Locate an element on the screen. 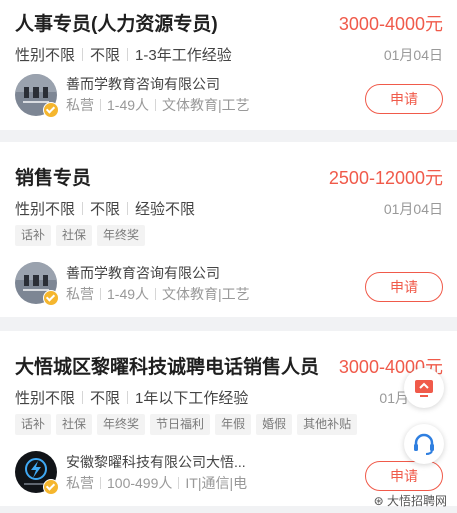 The height and width of the screenshot is (513, 457). floating-service-button is located at coordinates (424, 444).